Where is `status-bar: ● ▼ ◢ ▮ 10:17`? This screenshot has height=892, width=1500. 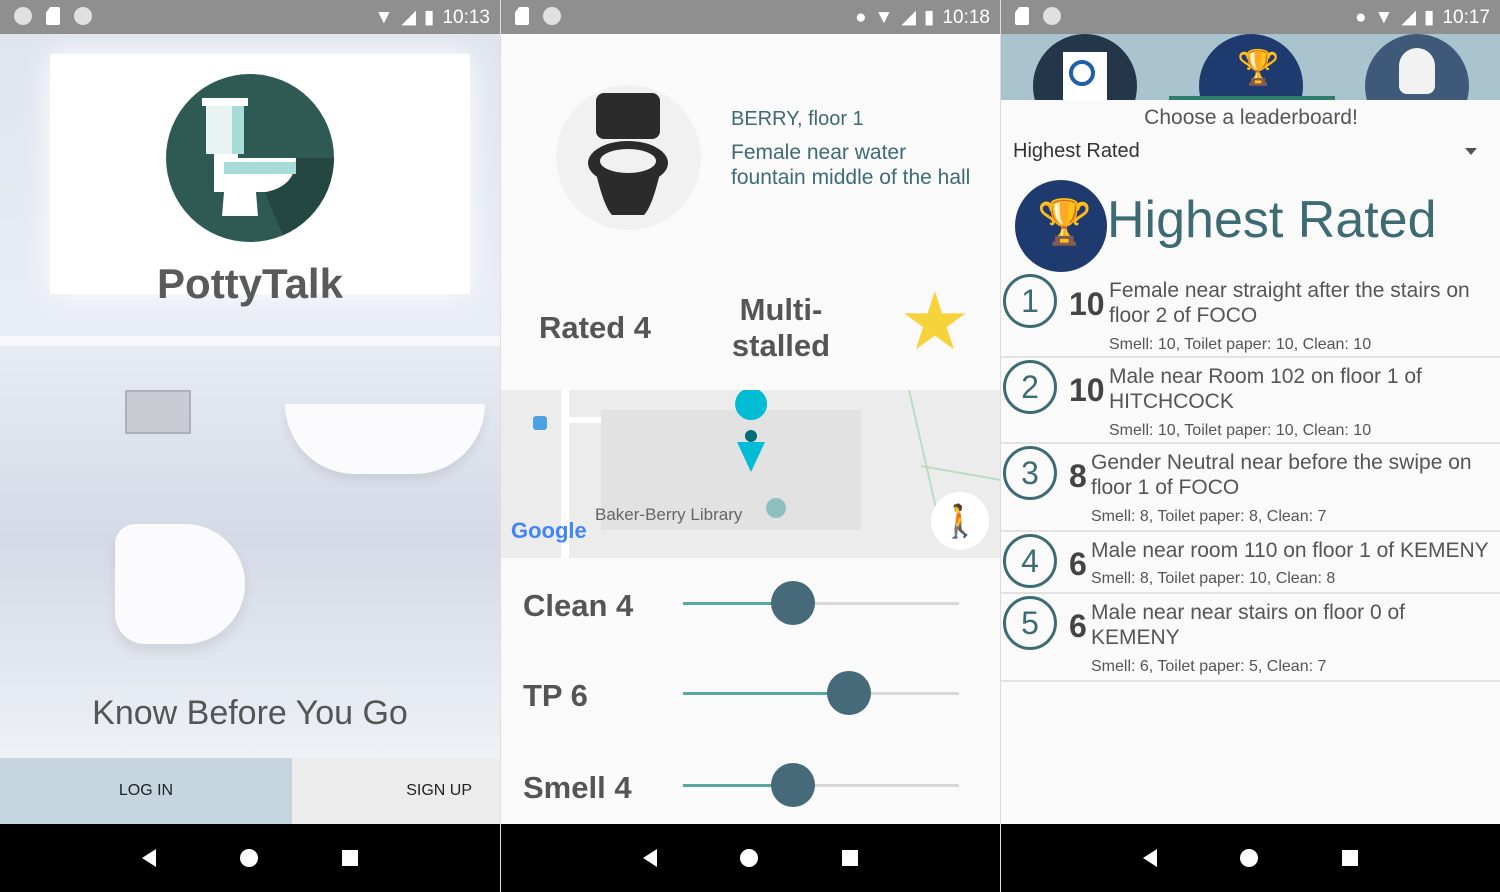
status-bar: ● ▼ ◢ ▮ 10:17 is located at coordinates (1250, 17).